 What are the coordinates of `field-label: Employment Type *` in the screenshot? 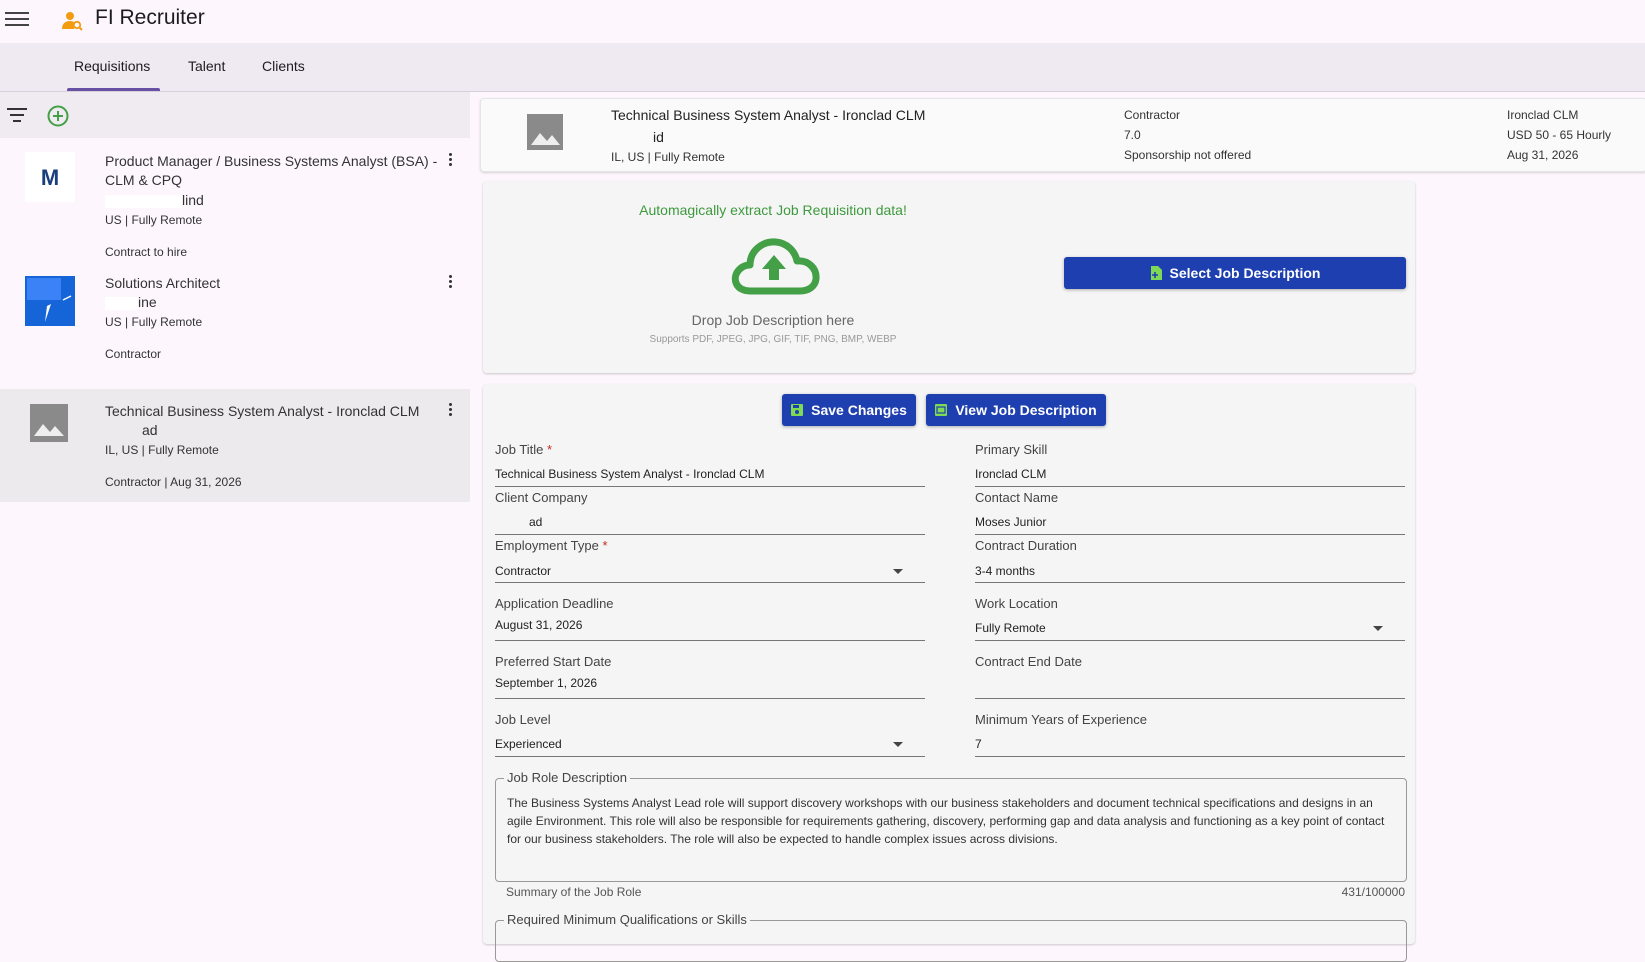 It's located at (551, 545).